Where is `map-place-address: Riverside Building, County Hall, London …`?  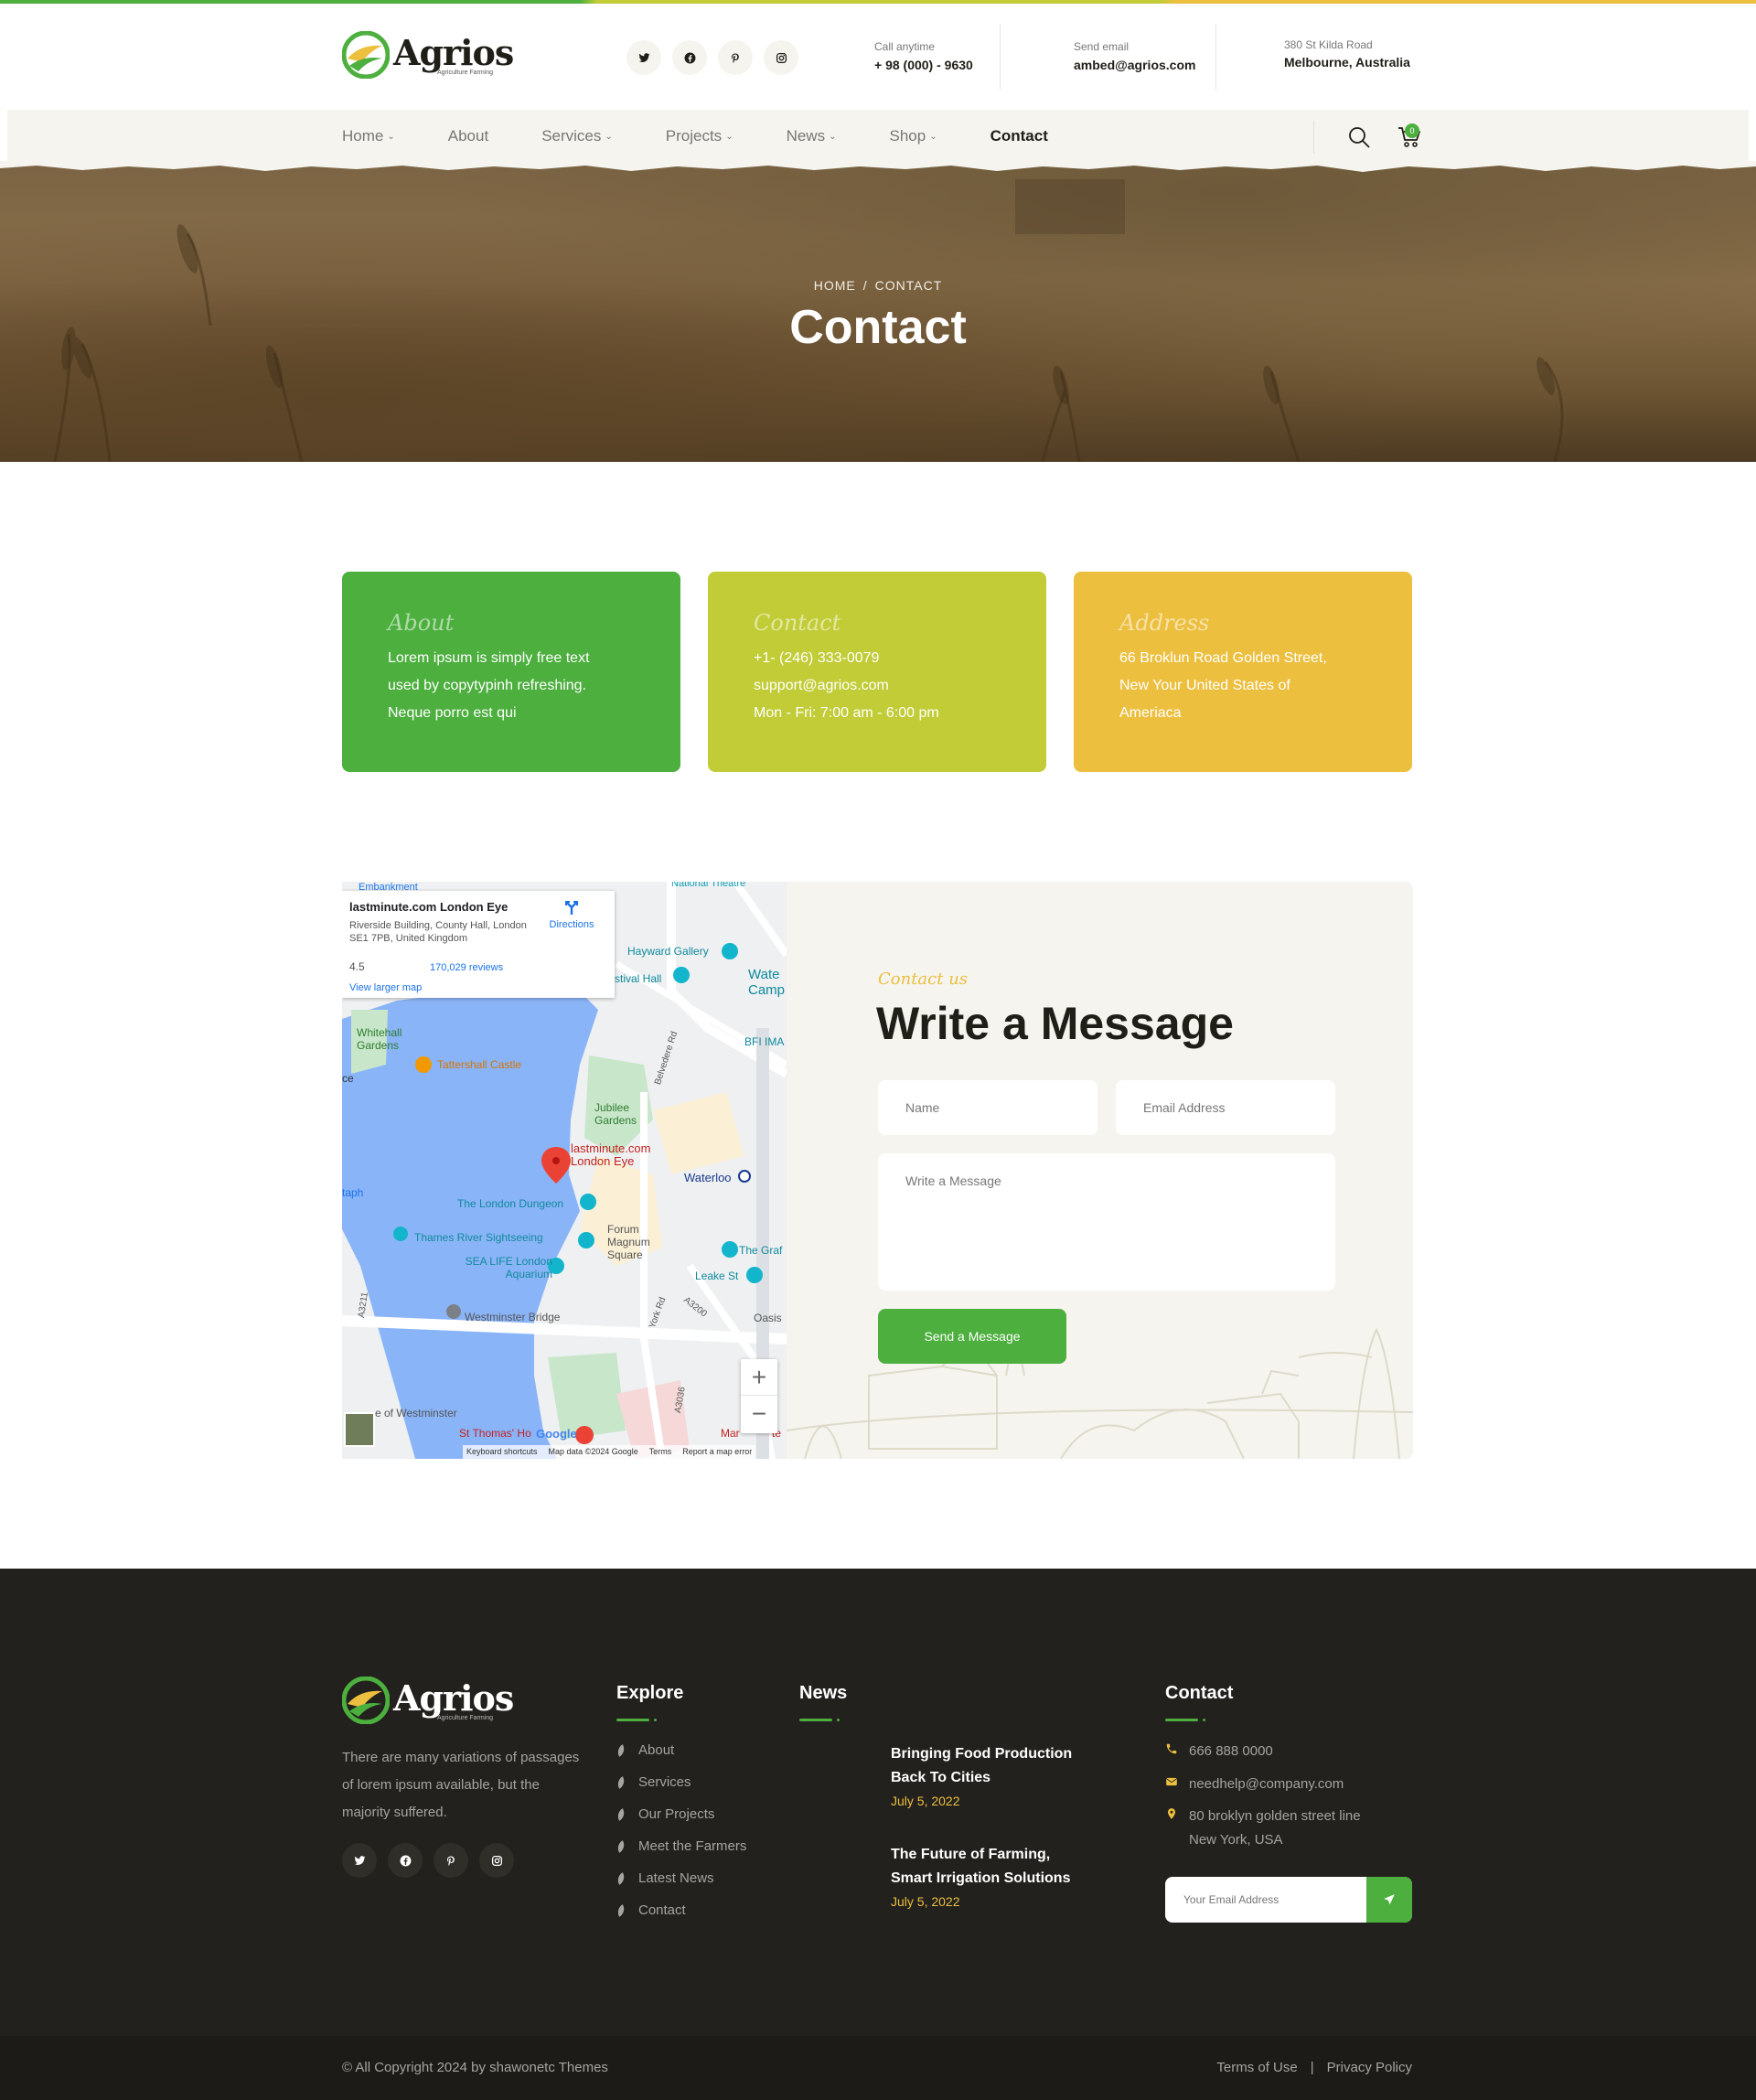 map-place-address: Riverside Building, County Hall, London … is located at coordinates (438, 932).